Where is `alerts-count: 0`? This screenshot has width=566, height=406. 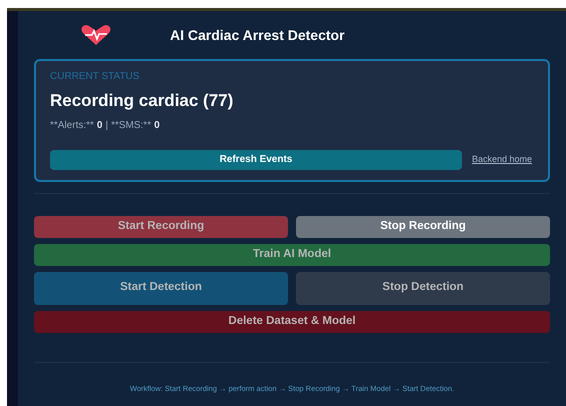
alerts-count: 0 is located at coordinates (99, 125).